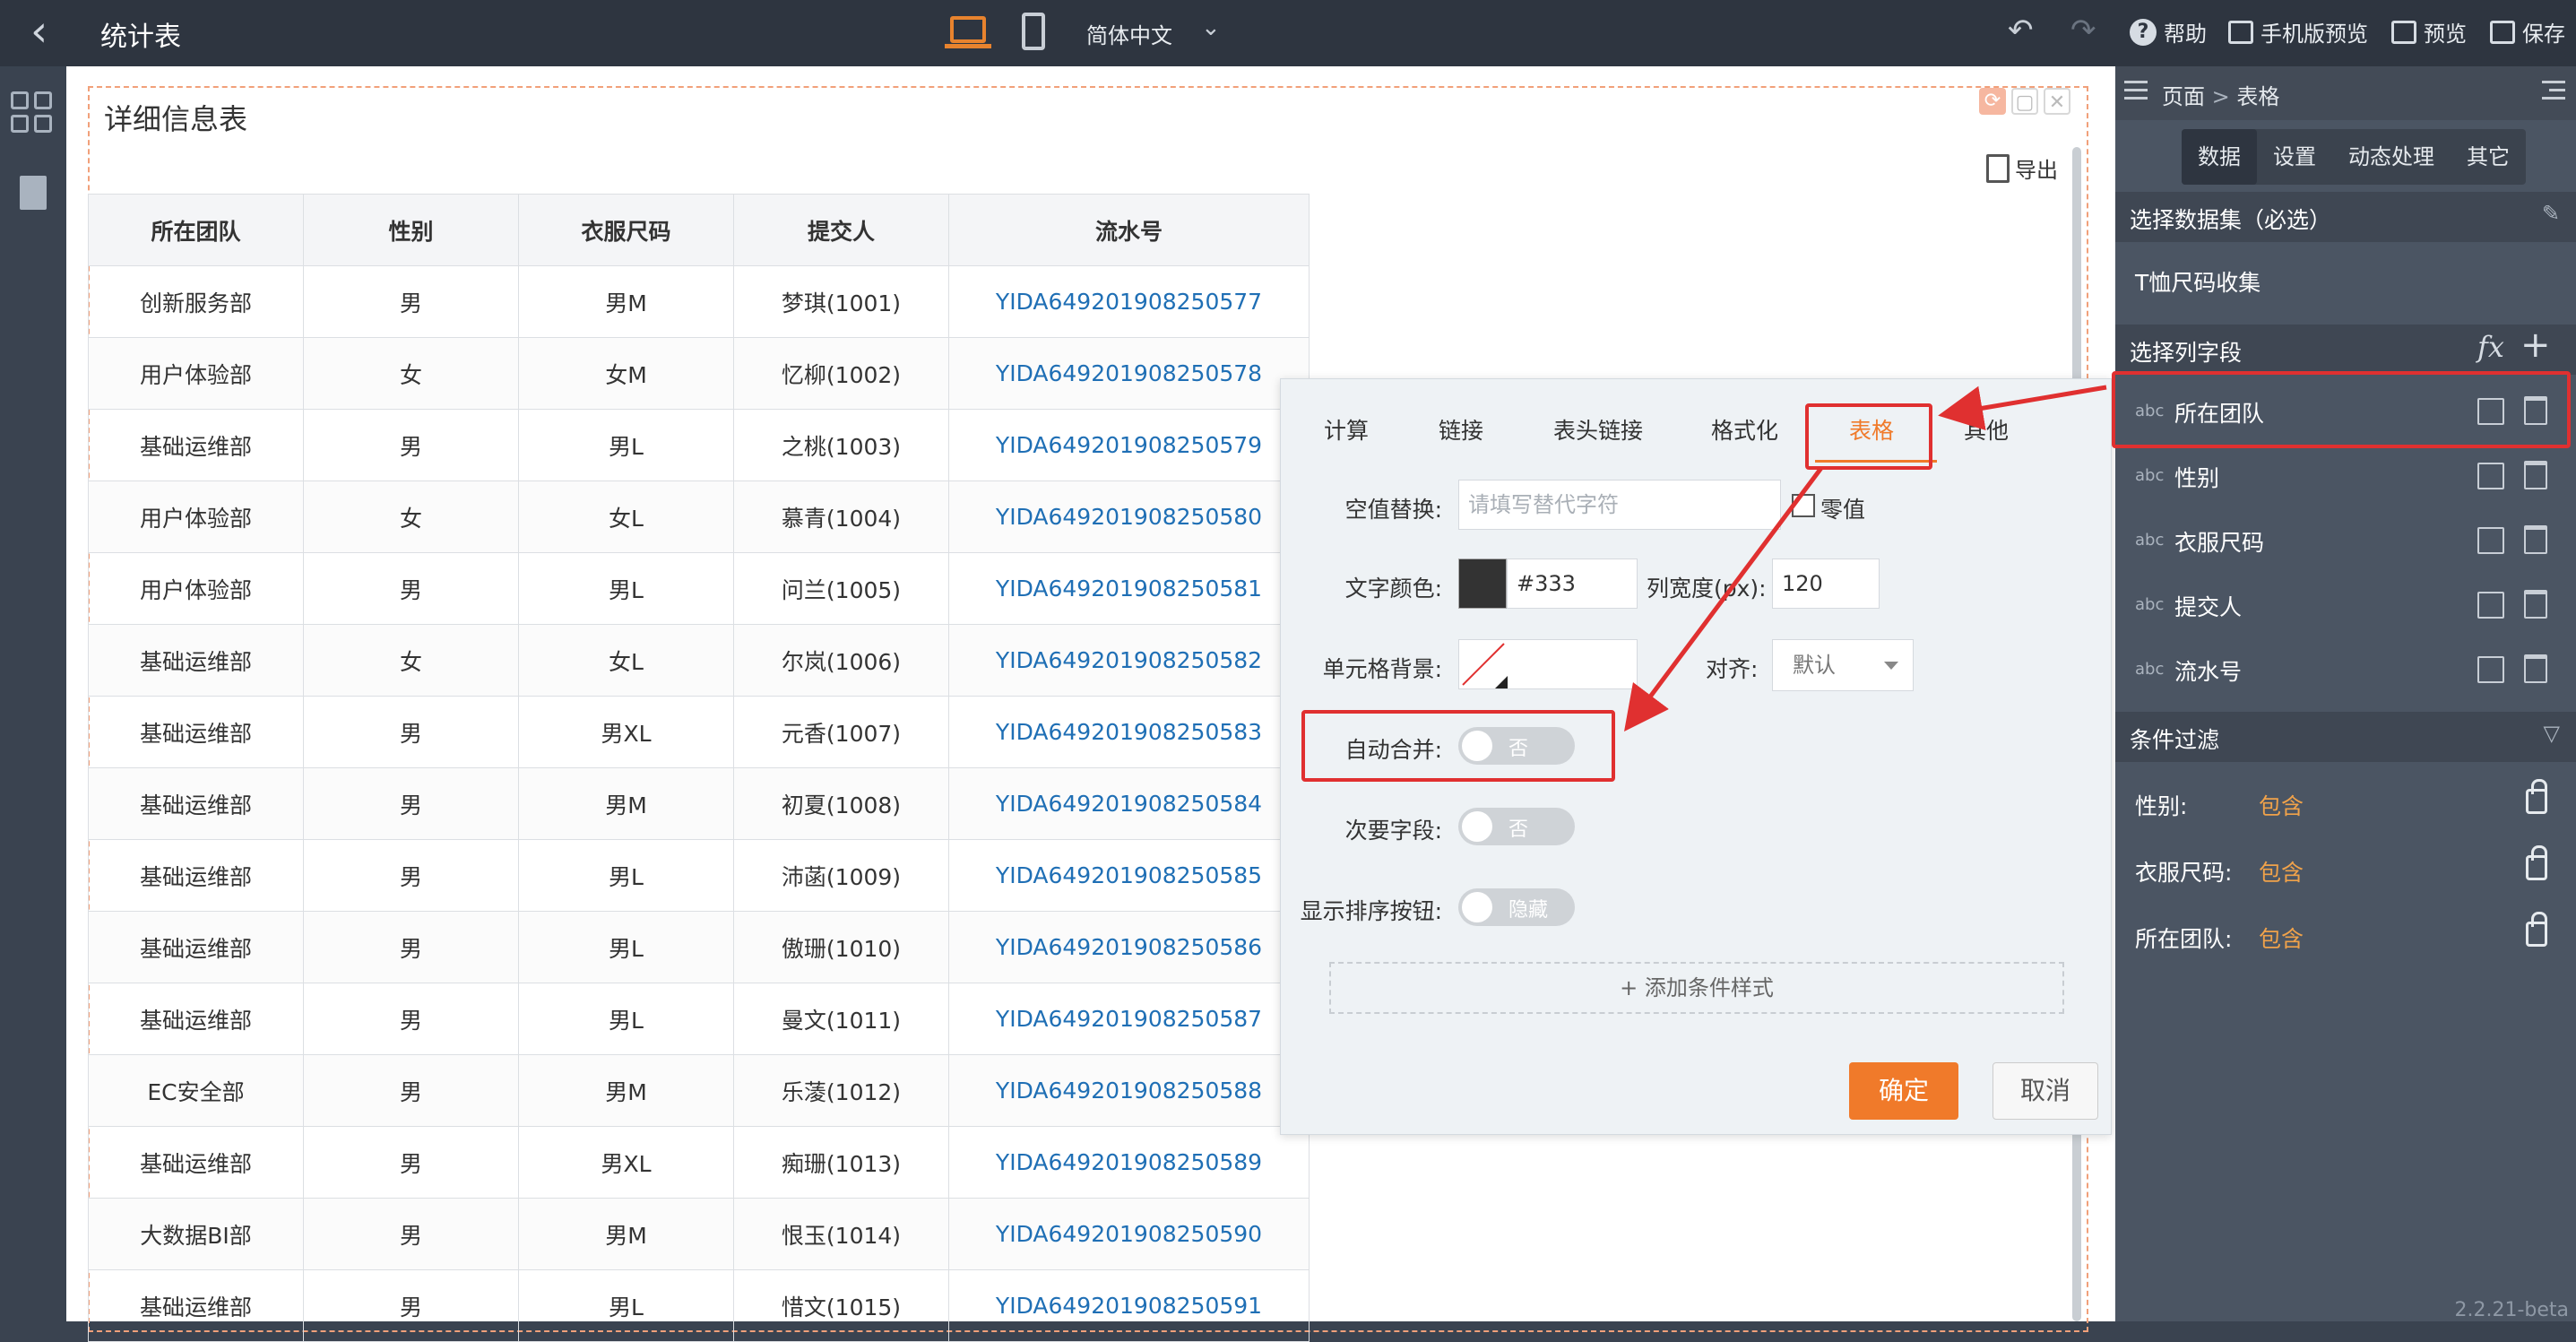  Describe the element at coordinates (1129, 732) in the screenshot. I see `serial-link: YIDA649201908250583` at that location.